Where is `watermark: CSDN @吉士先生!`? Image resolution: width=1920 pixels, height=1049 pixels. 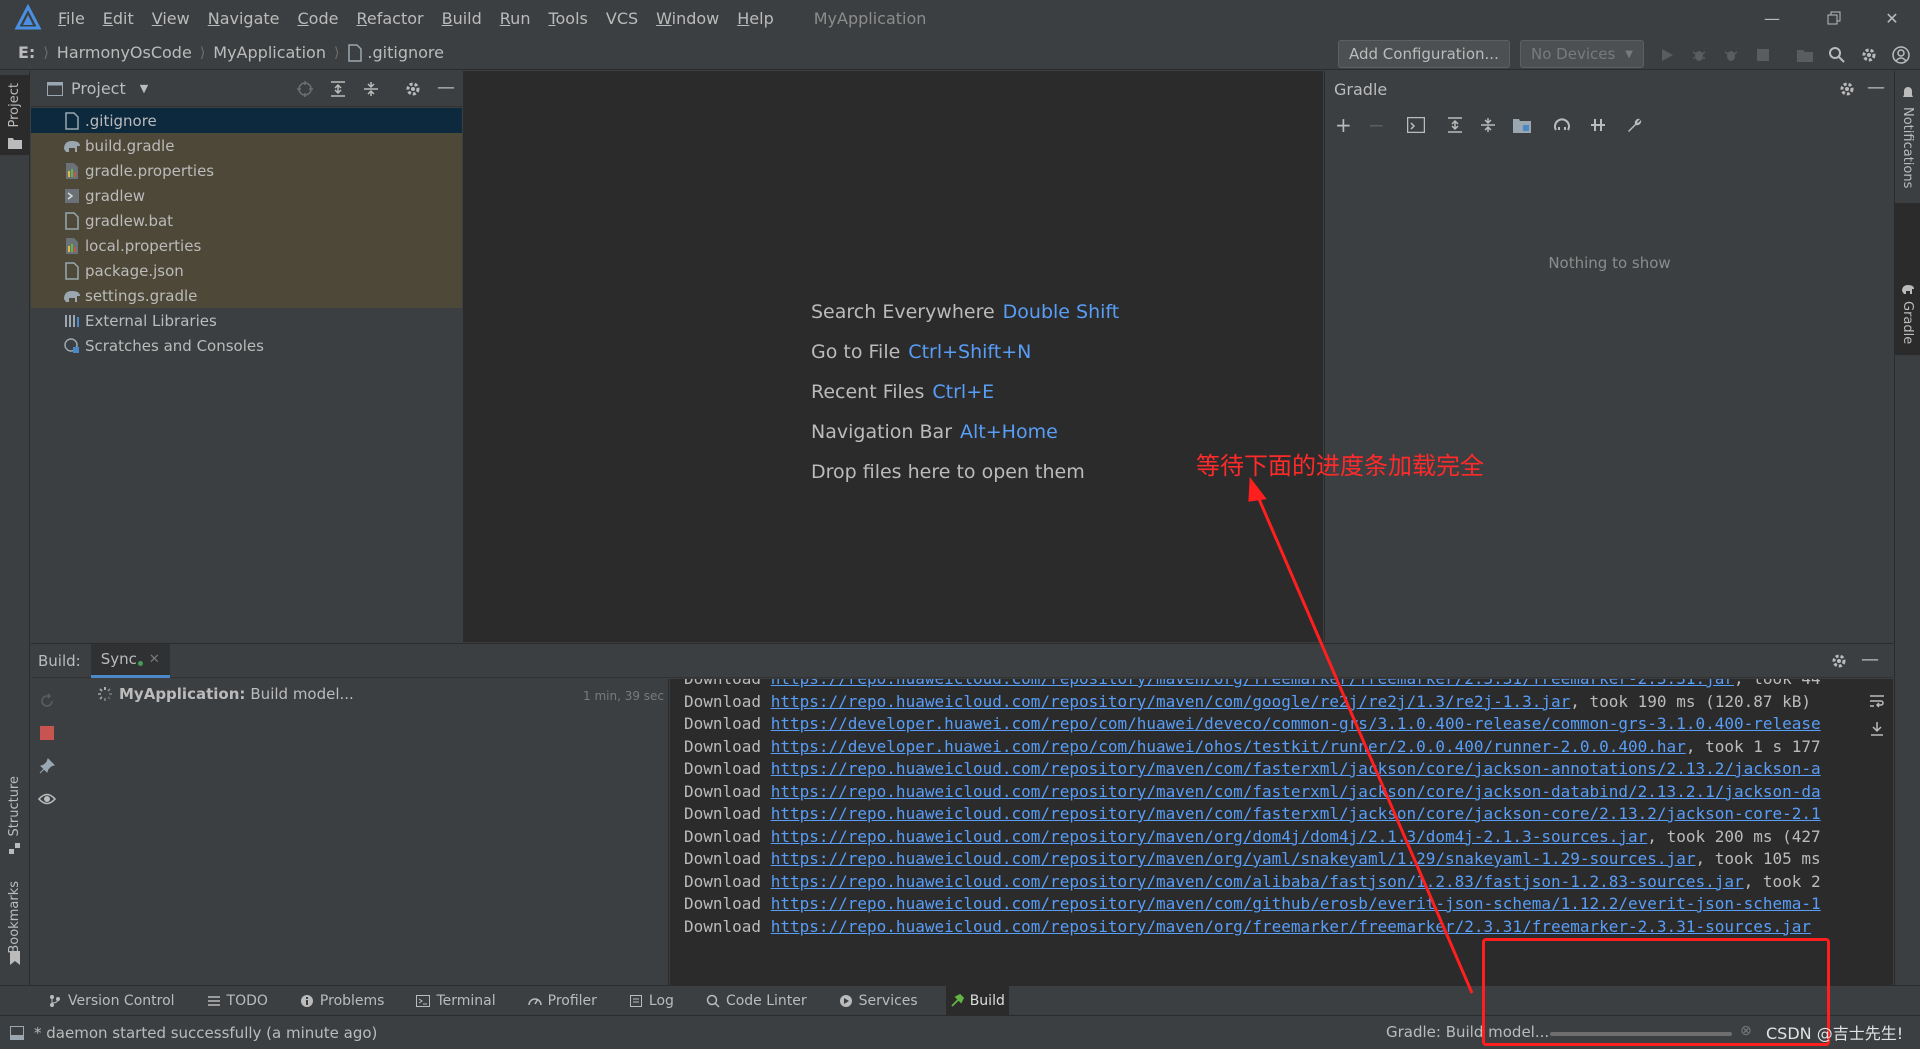 watermark: CSDN @吉士先生! is located at coordinates (1835, 1033).